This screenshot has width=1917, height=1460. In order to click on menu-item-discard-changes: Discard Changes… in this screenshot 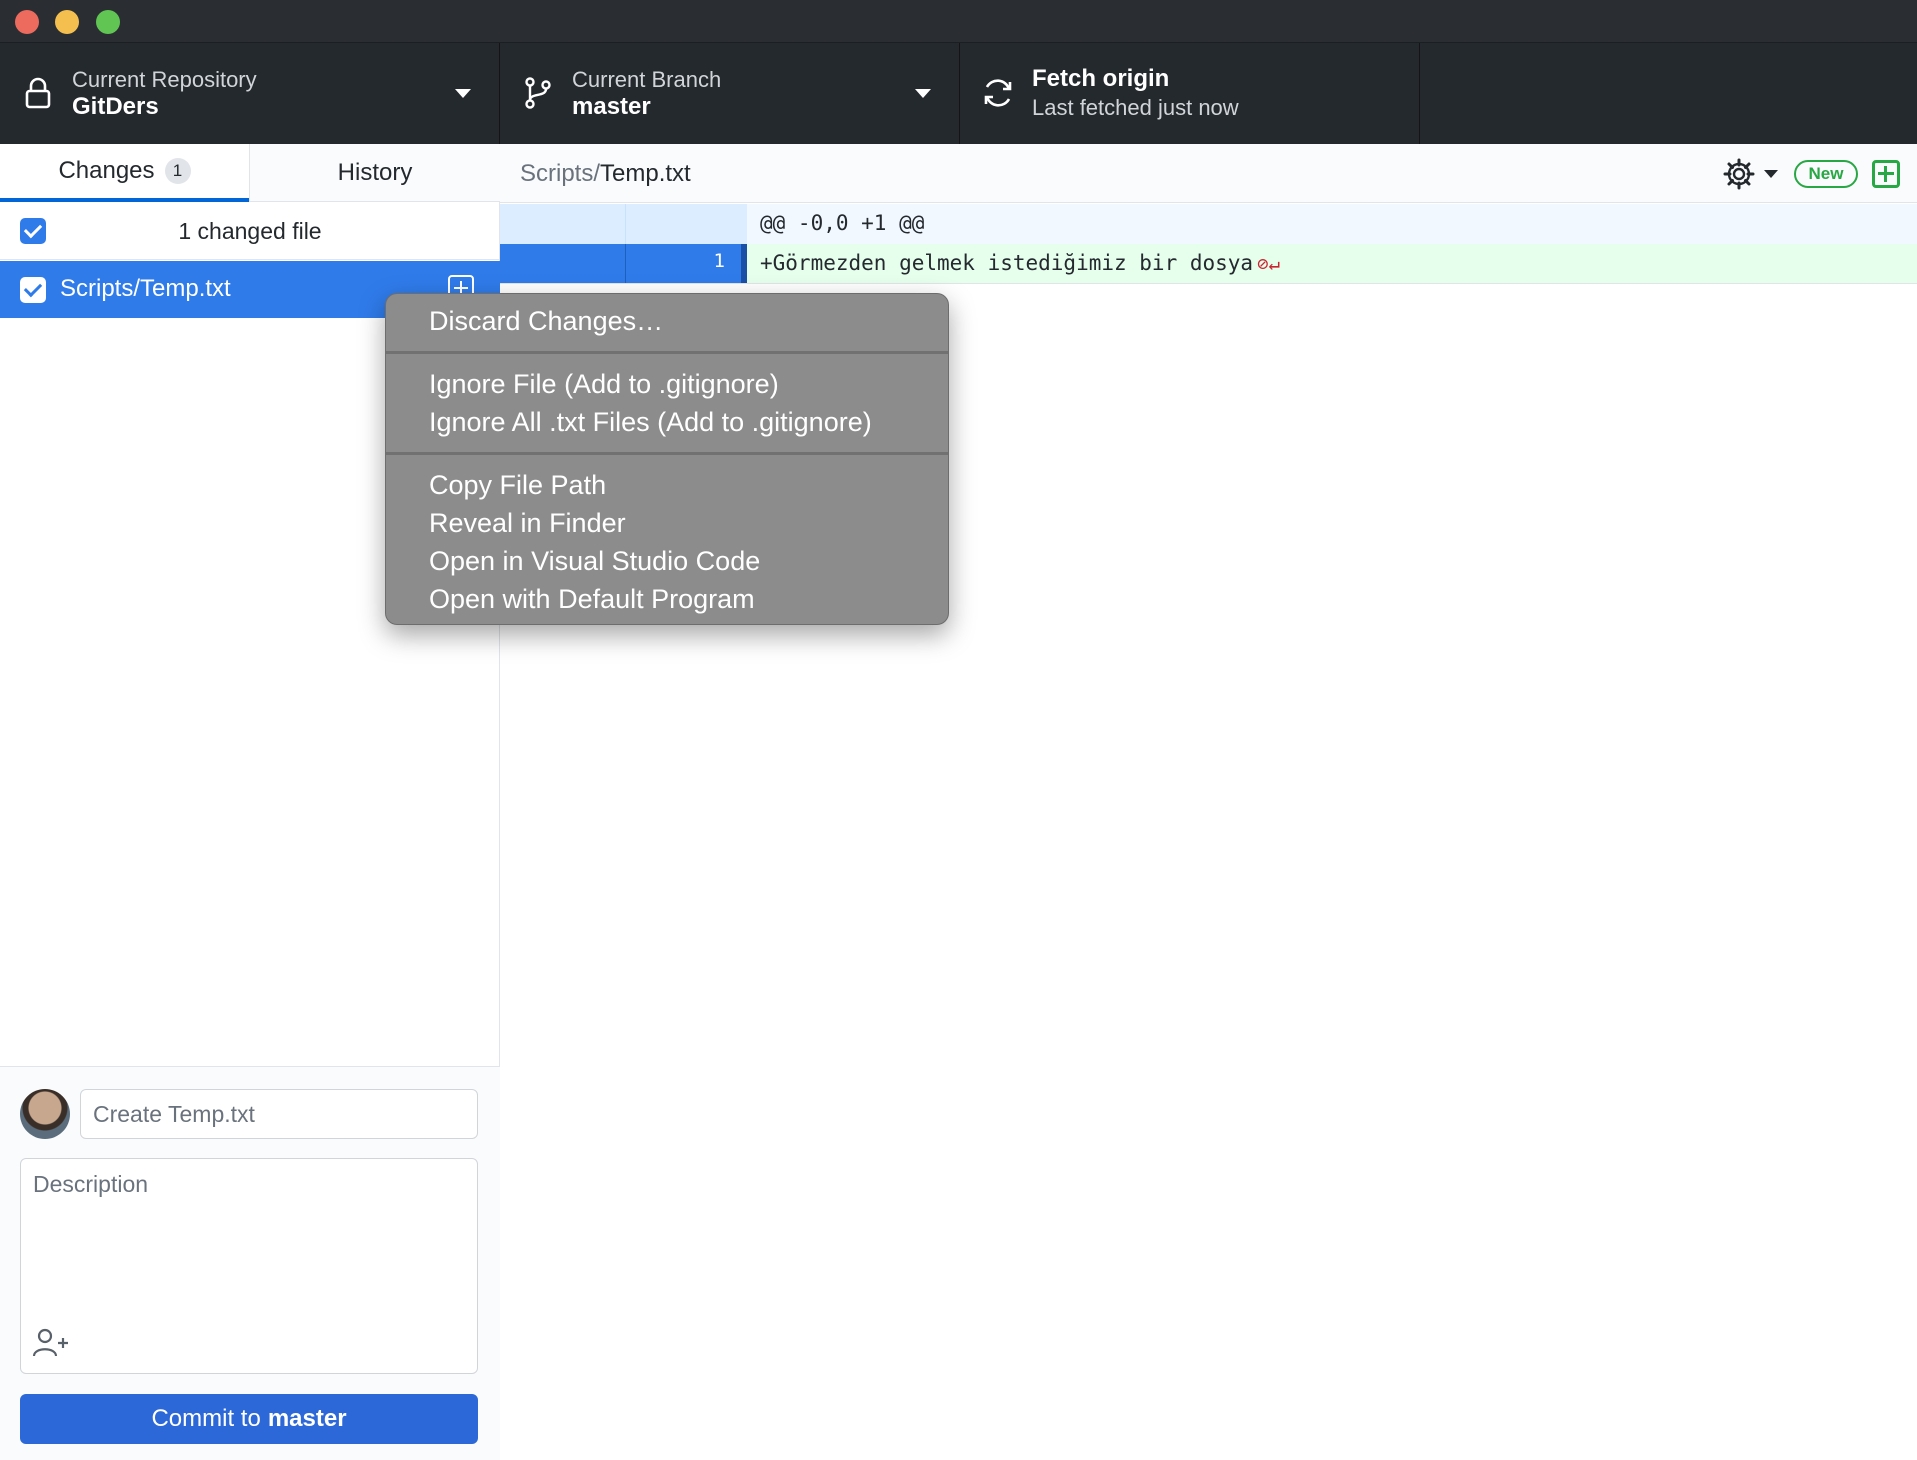, I will do `click(667, 321)`.